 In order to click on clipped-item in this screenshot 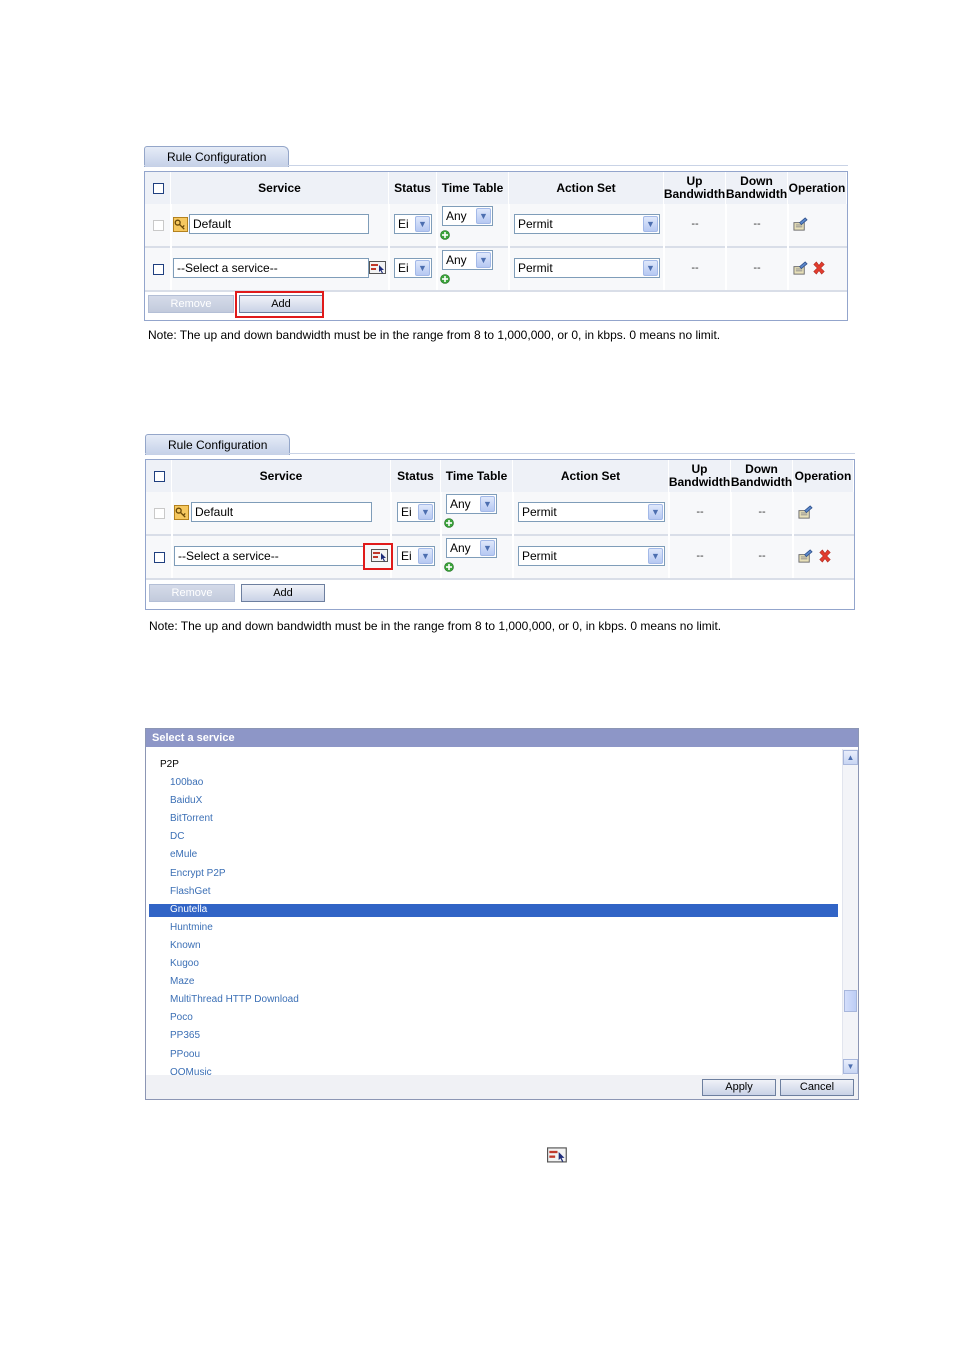, I will do `click(215, 746)`.